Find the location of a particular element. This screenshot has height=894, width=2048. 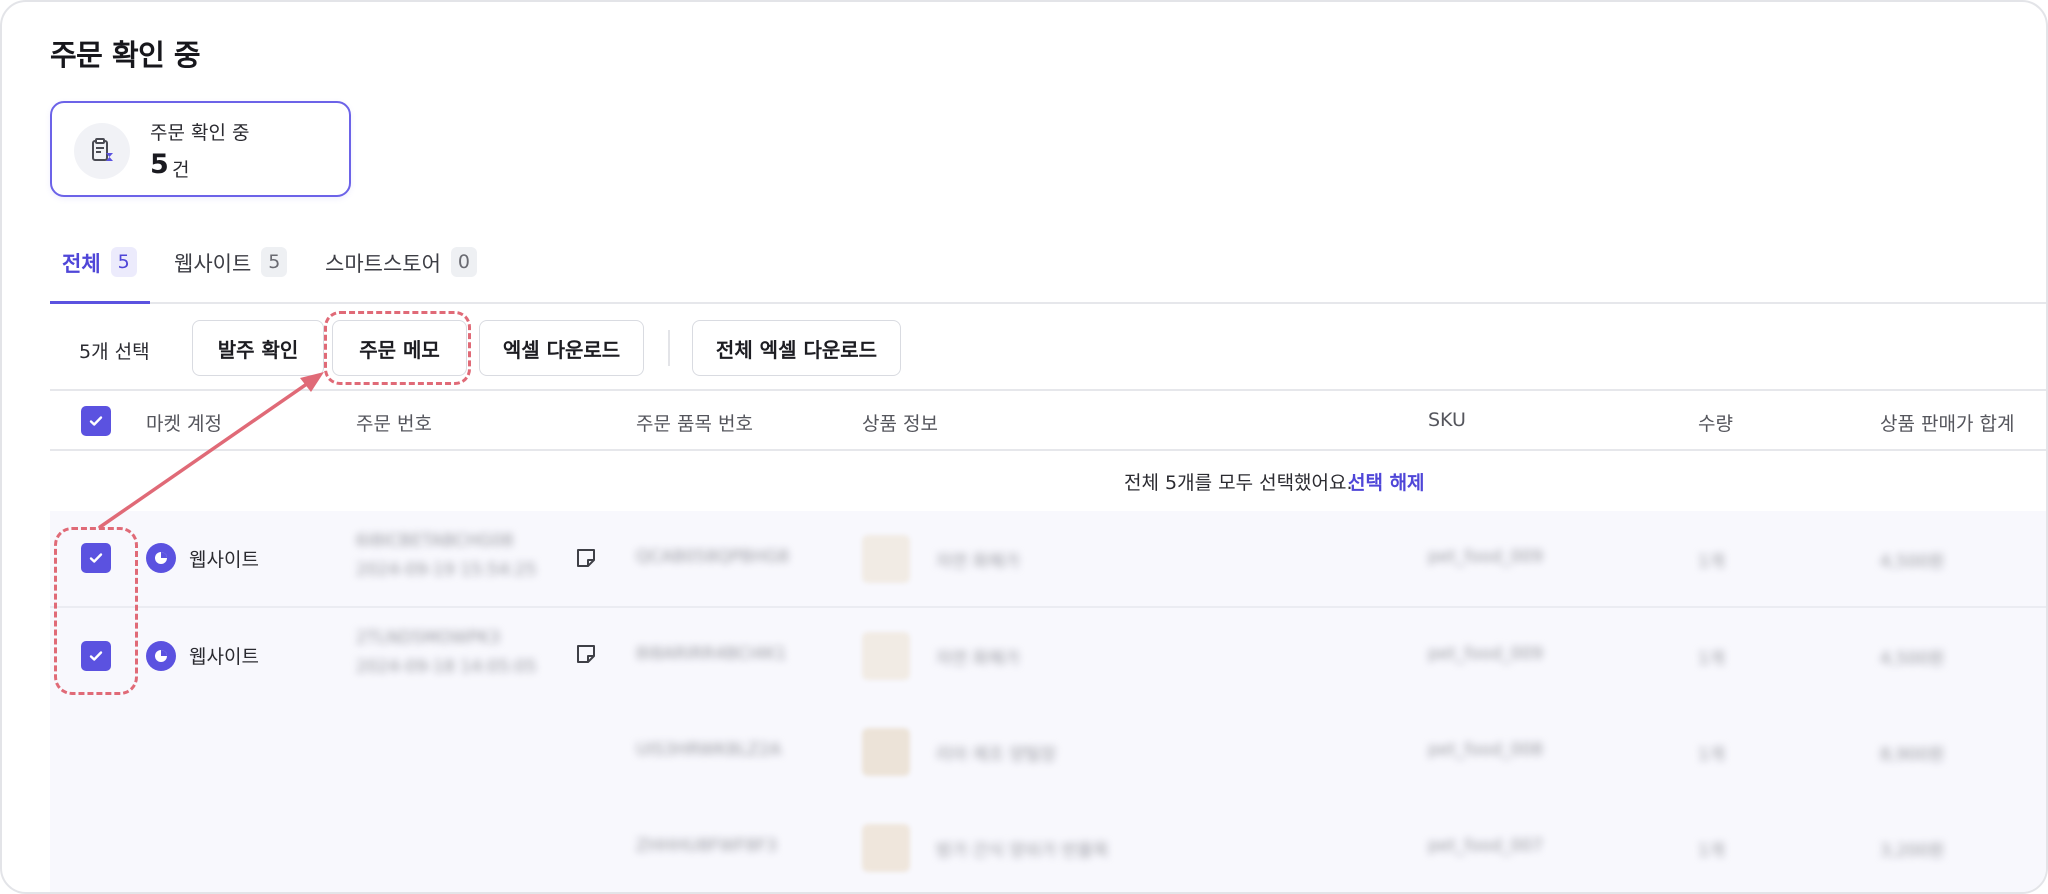

tab-smartstore-label: 스마트스토어 is located at coordinates (383, 264).